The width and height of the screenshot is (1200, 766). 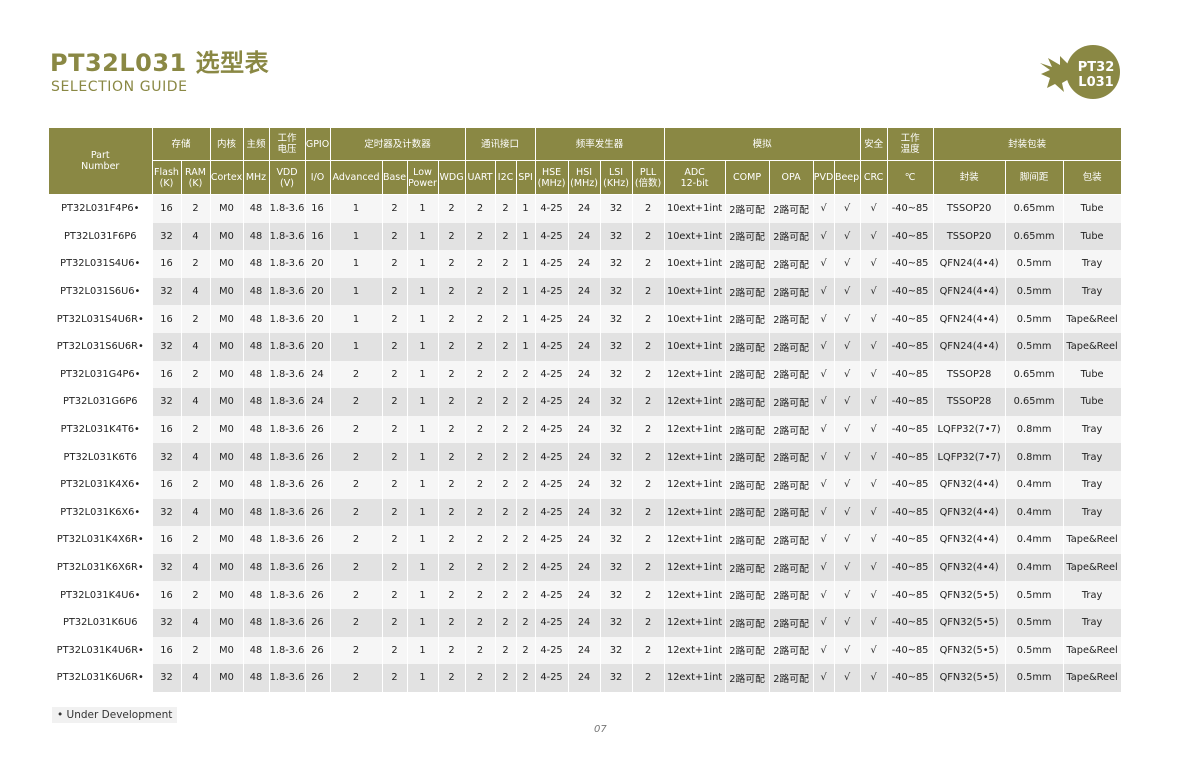 I want to click on table-cell: QFN32(4•4), so click(x=969, y=567).